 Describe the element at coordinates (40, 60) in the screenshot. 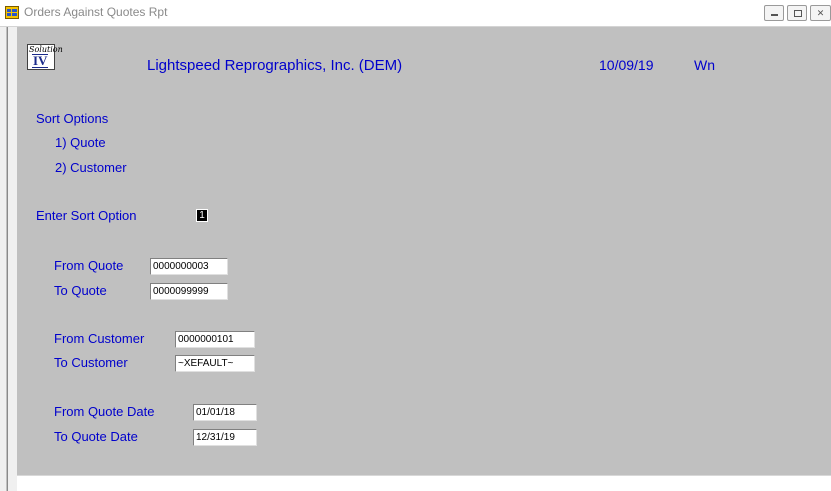

I see `logo-roman-text: IV` at that location.